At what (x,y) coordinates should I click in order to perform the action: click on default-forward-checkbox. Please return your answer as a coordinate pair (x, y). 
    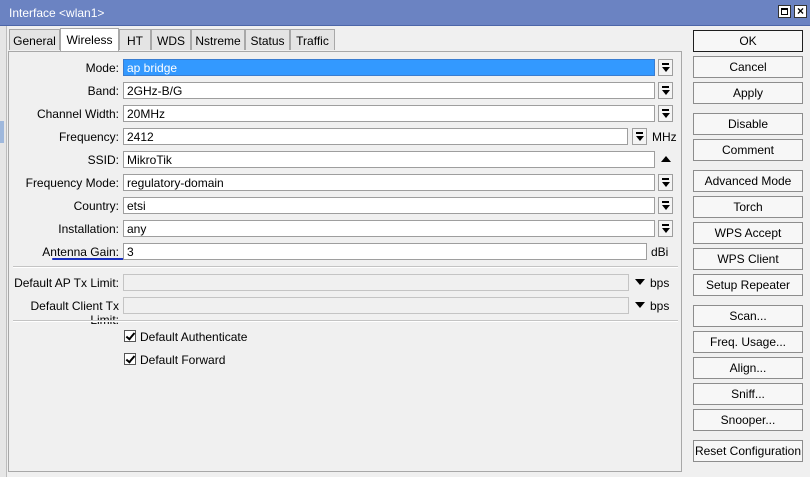
    Looking at the image, I should click on (130, 359).